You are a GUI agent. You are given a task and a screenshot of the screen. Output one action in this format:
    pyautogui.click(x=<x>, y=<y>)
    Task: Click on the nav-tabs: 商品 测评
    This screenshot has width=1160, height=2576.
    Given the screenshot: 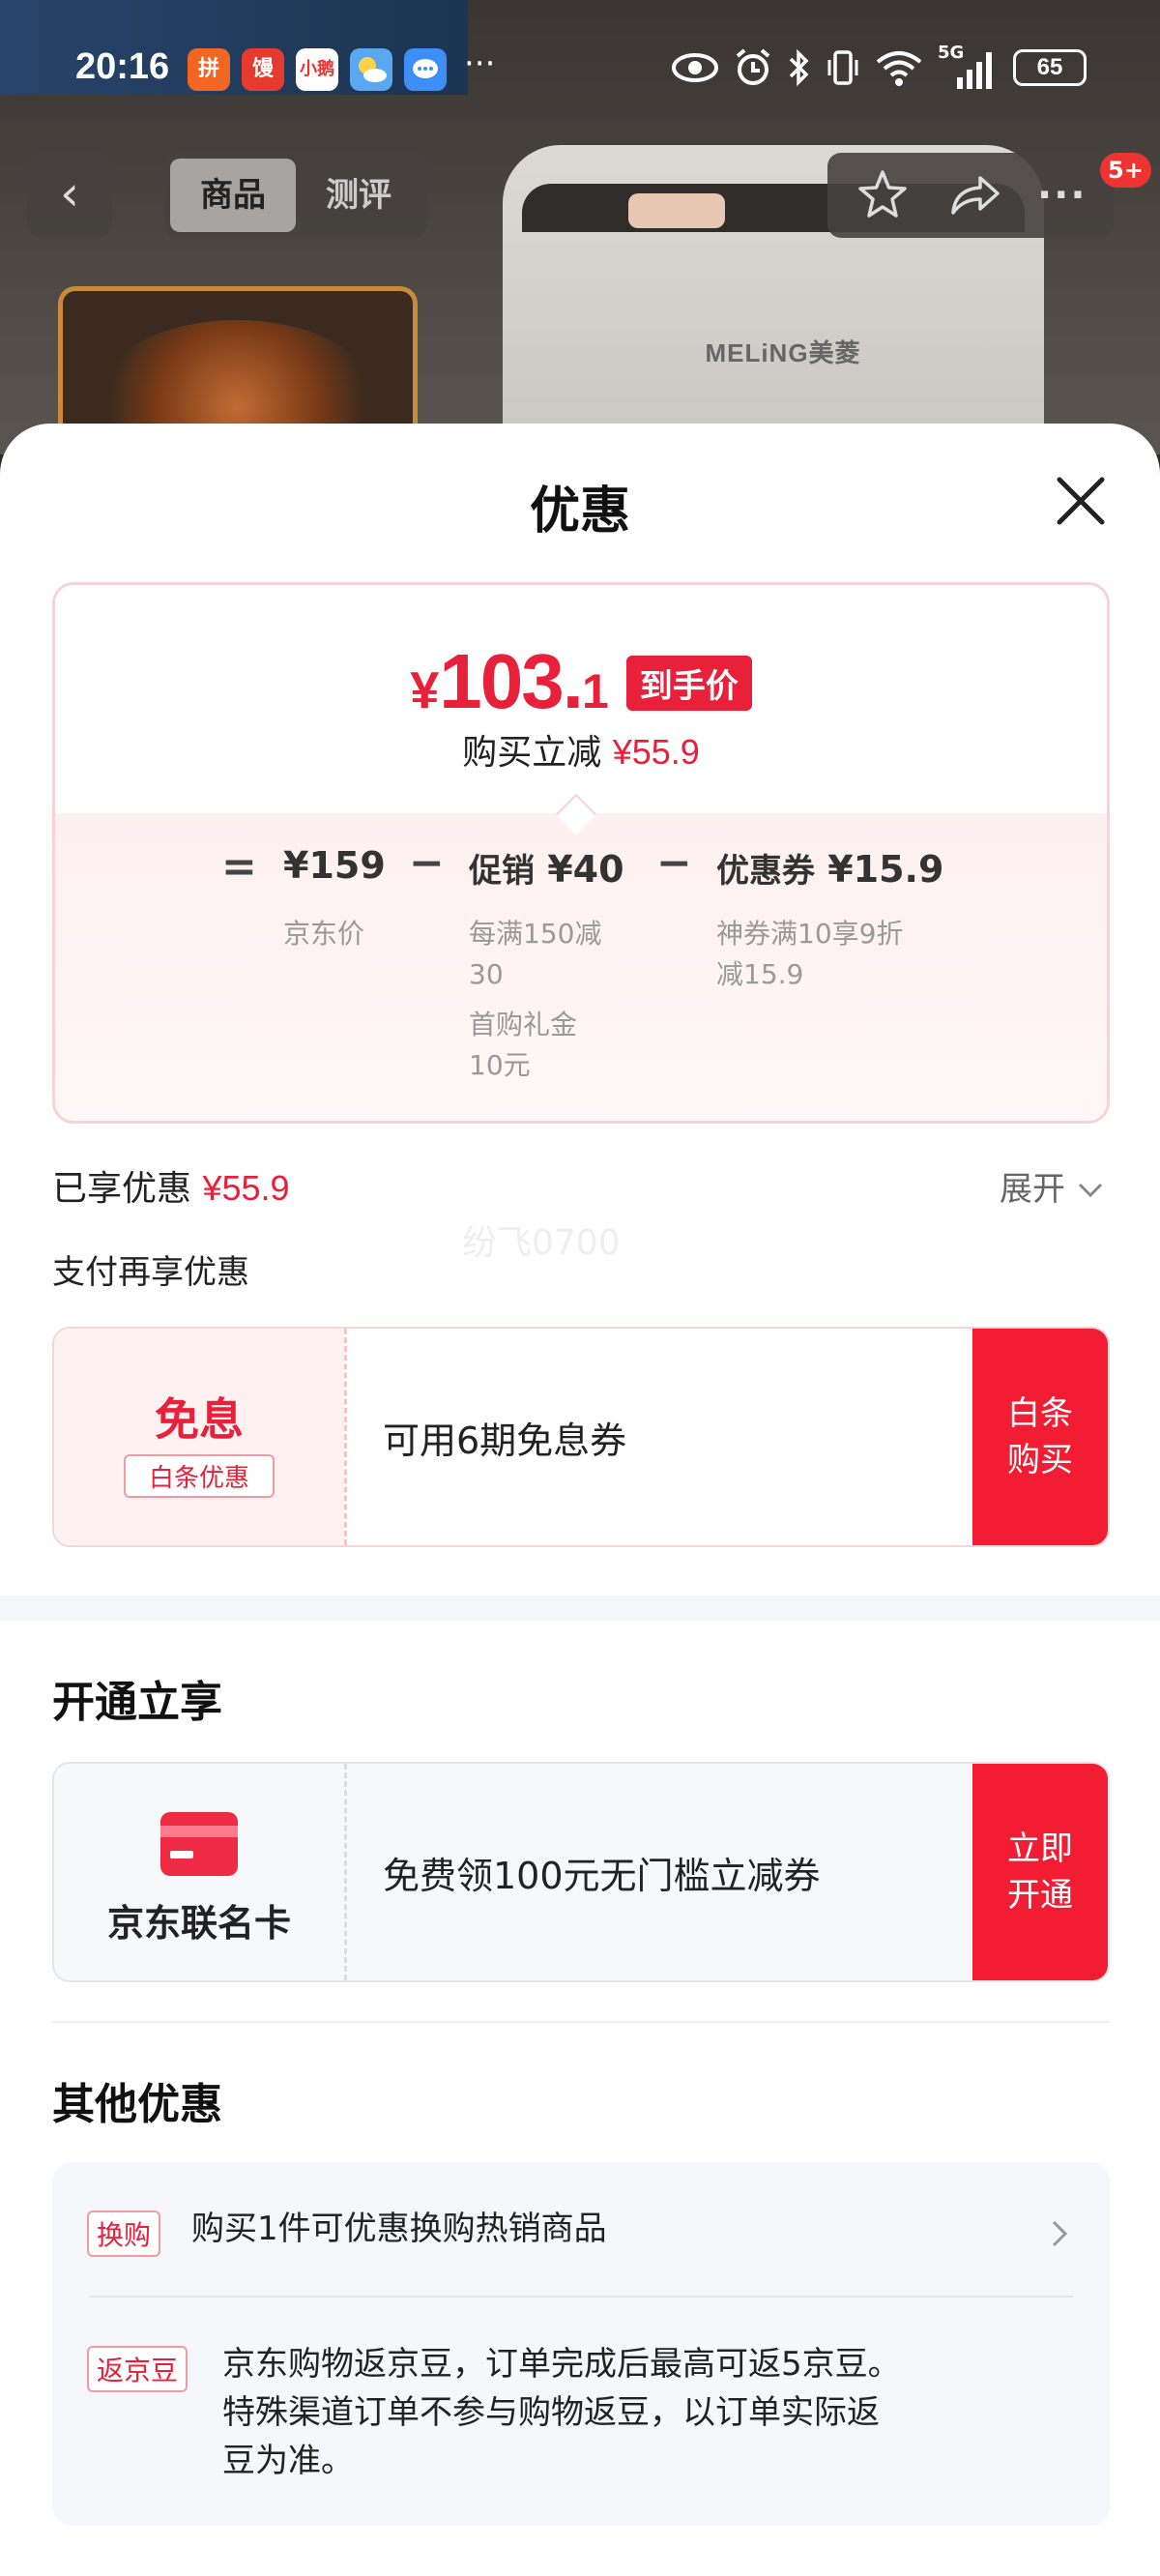 What is the action you would take?
    pyautogui.click(x=296, y=195)
    